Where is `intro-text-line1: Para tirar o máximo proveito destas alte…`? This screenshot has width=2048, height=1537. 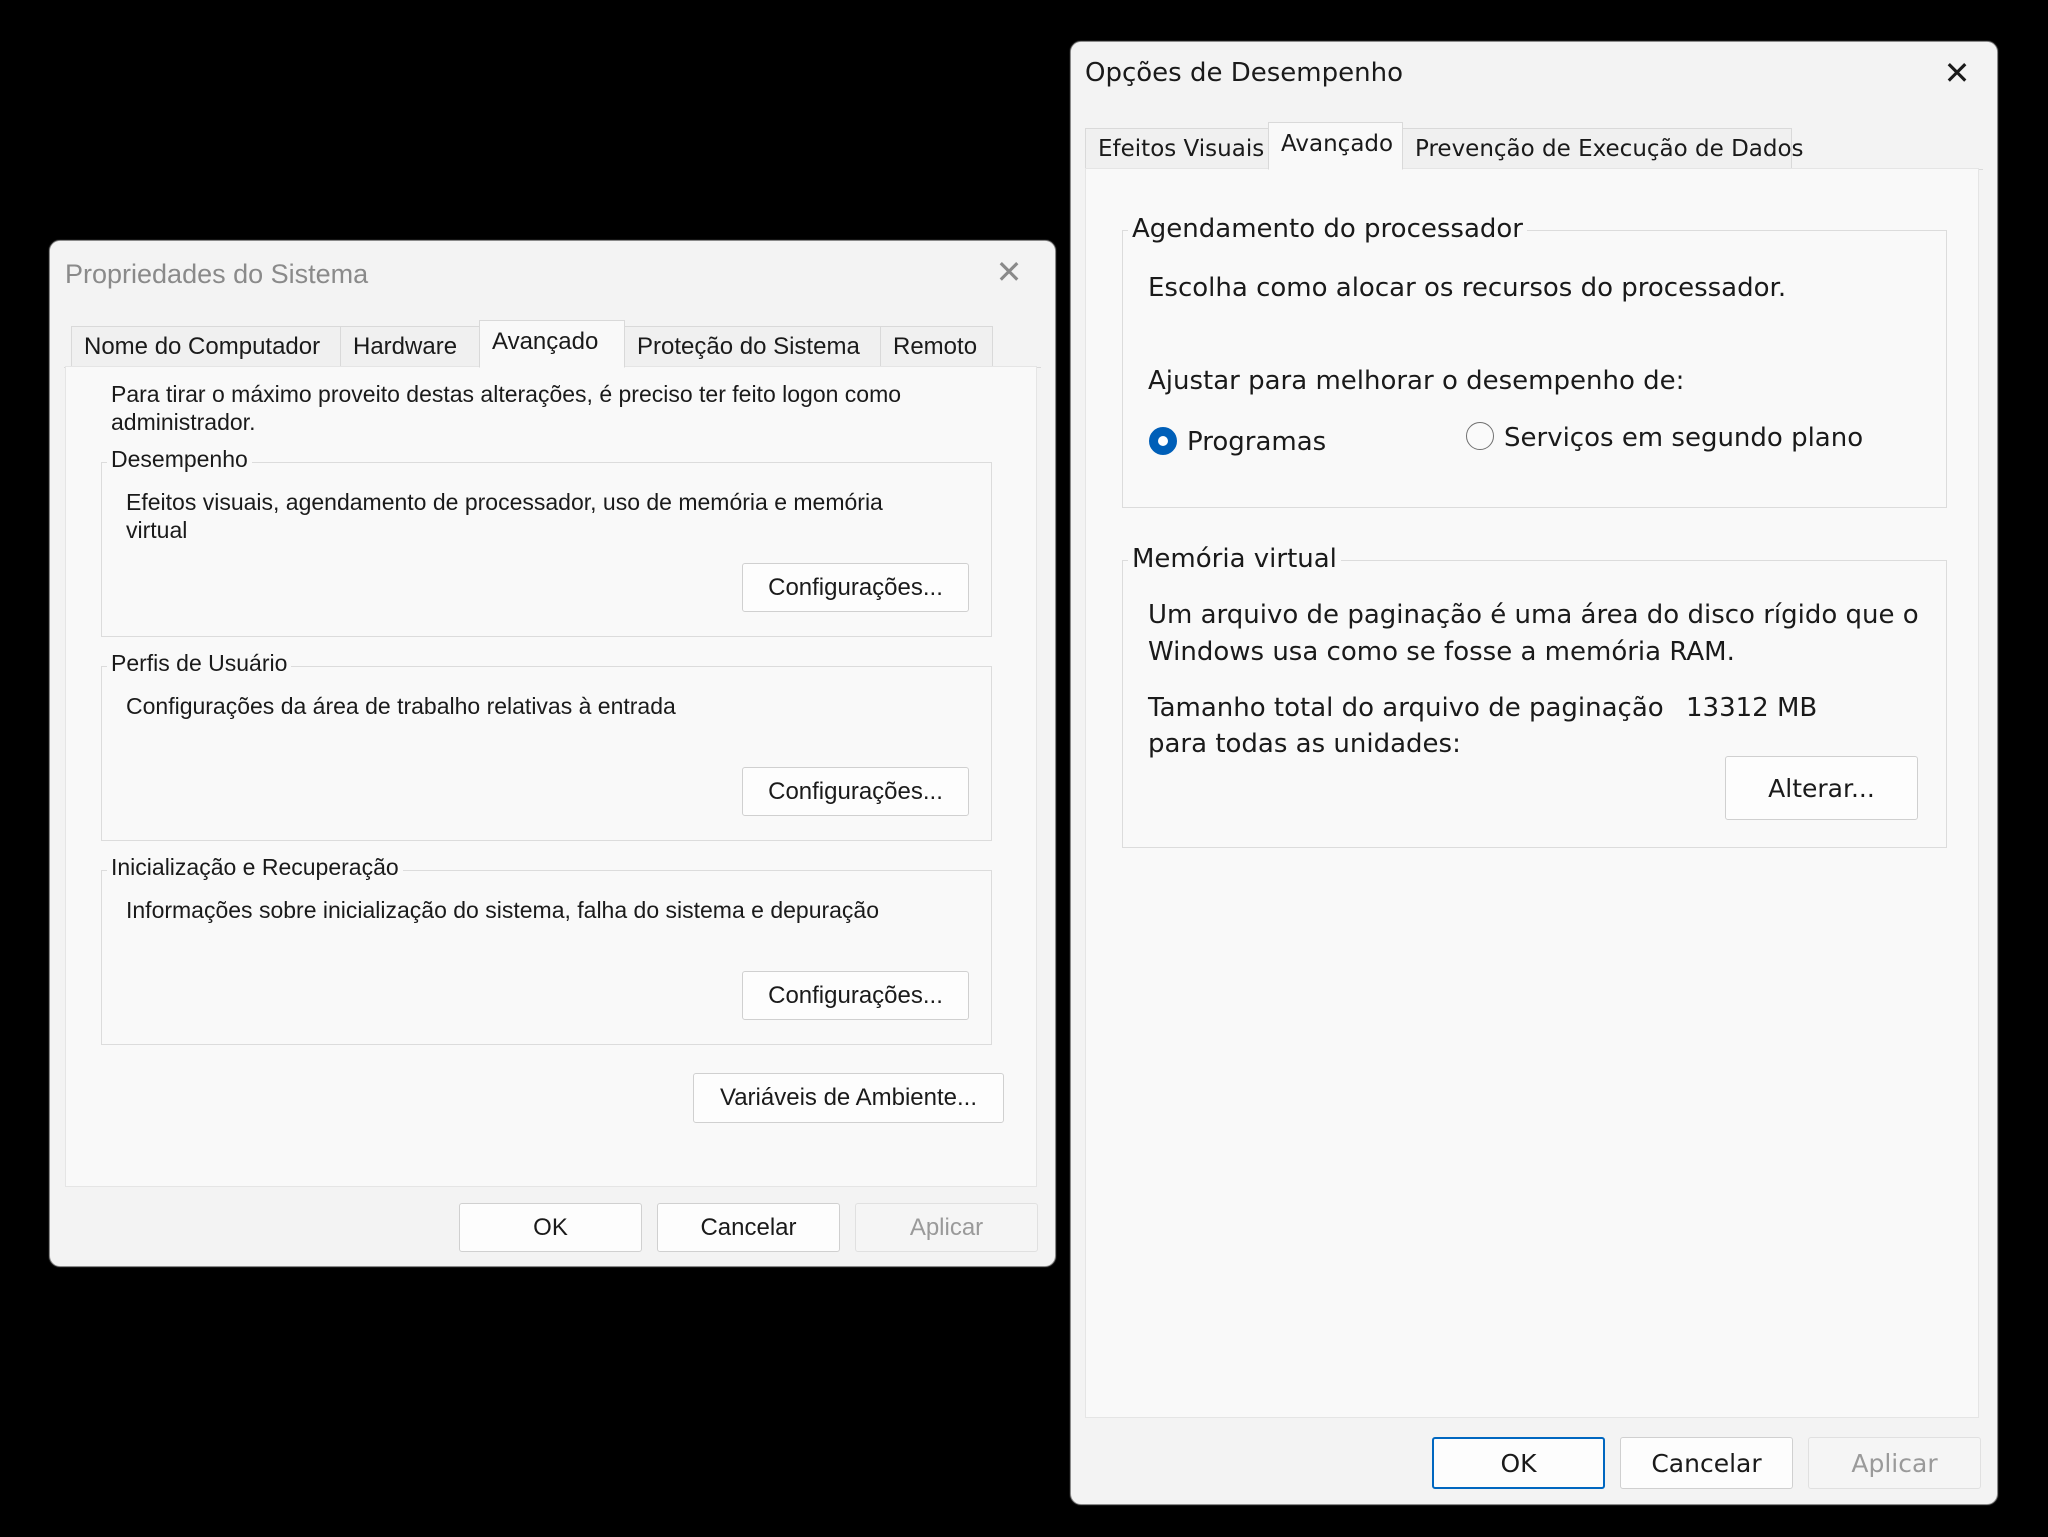
intro-text-line1: Para tirar o máximo proveito destas alte… is located at coordinates (506, 394).